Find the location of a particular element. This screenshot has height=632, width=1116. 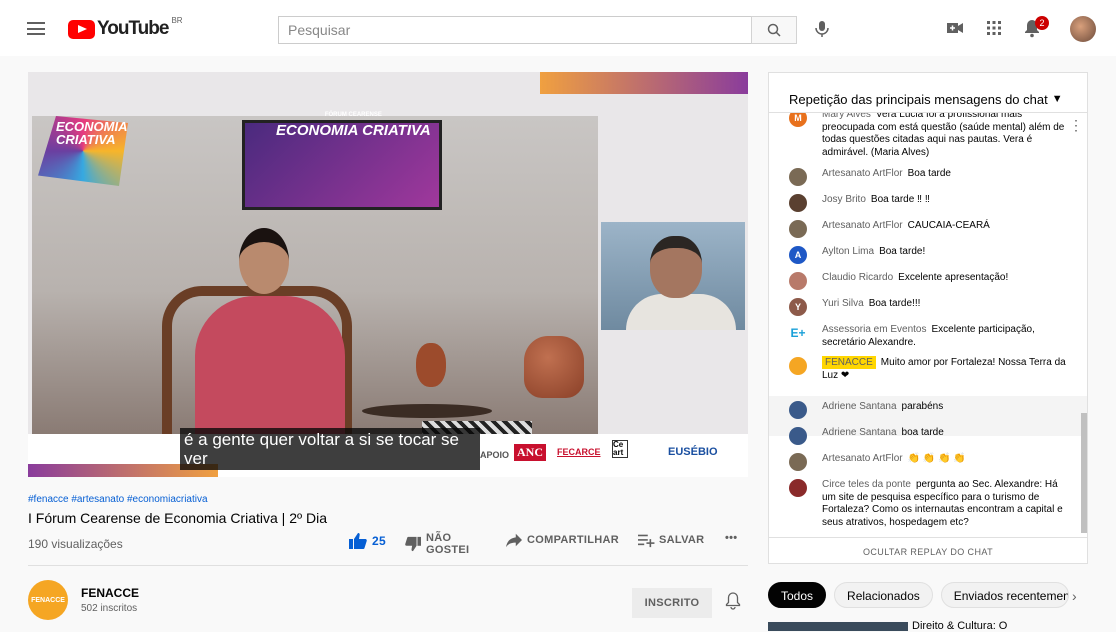

share-button: COMPARTILHAR is located at coordinates (562, 540).